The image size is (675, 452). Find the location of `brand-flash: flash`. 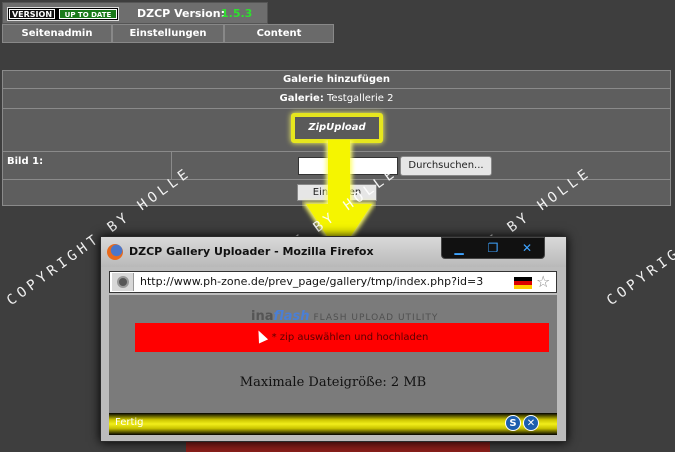

brand-flash: flash is located at coordinates (291, 316).